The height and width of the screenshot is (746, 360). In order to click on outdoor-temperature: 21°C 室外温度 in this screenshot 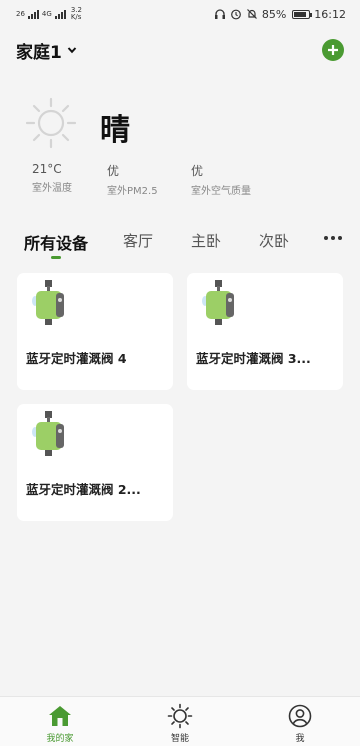, I will do `click(52, 178)`.